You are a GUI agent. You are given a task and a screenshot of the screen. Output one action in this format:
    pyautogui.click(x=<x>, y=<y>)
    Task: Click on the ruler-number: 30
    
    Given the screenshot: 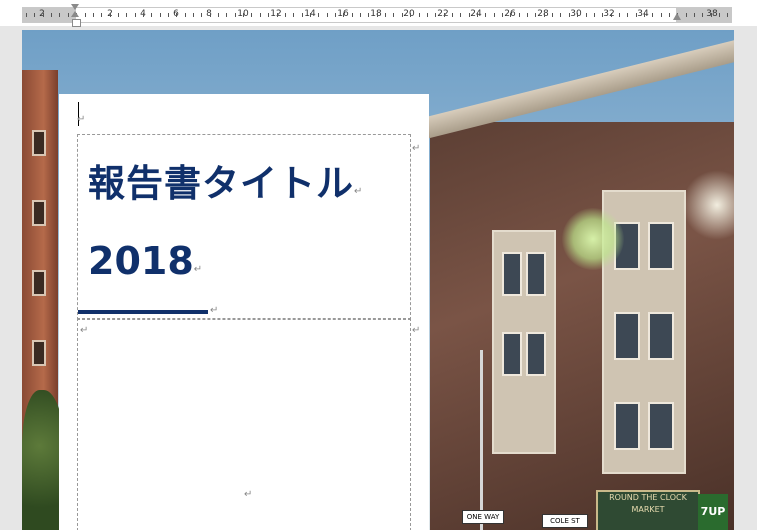 What is the action you would take?
    pyautogui.click(x=576, y=14)
    